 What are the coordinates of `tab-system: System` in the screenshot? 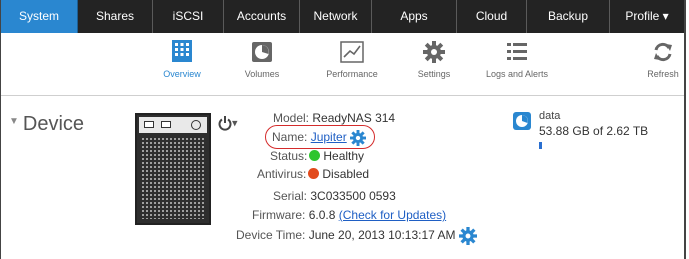 It's located at (39, 16).